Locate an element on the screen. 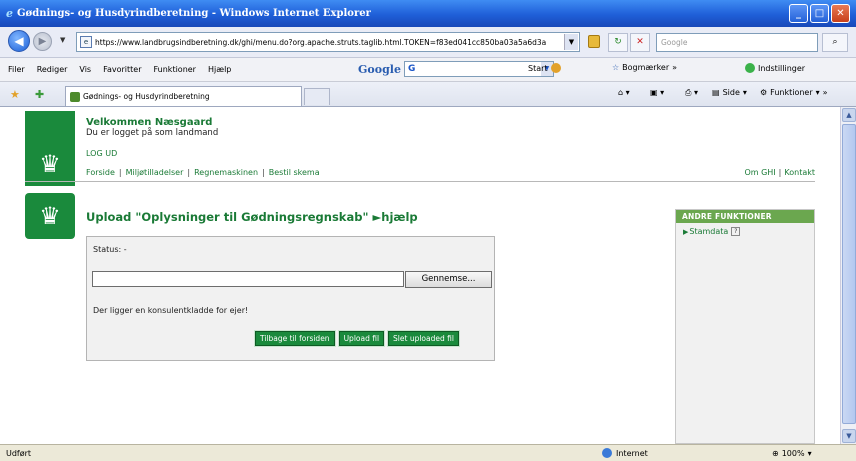 This screenshot has width=856, height=461. print-icon: ⎙ ▾ is located at coordinates (691, 93).